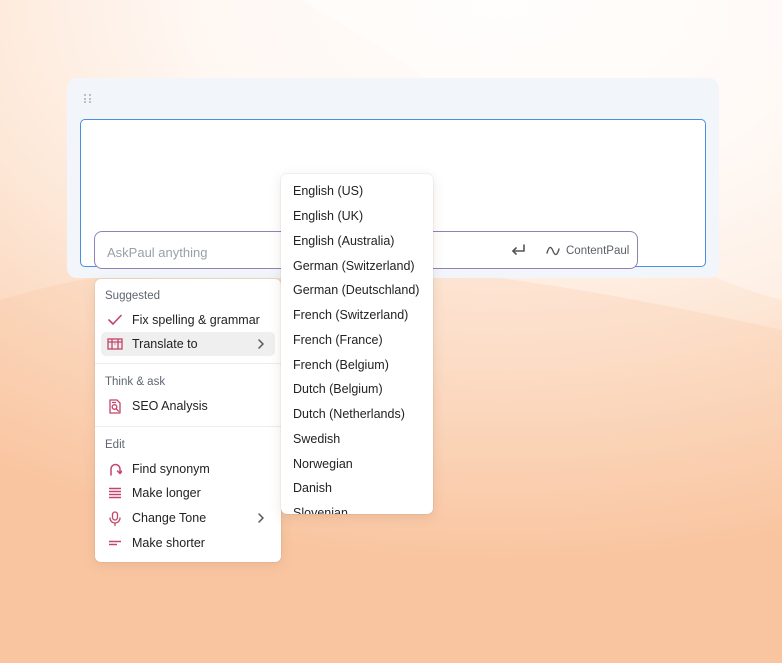 The image size is (782, 663). I want to click on language-option: Slovenian, so click(357, 508).